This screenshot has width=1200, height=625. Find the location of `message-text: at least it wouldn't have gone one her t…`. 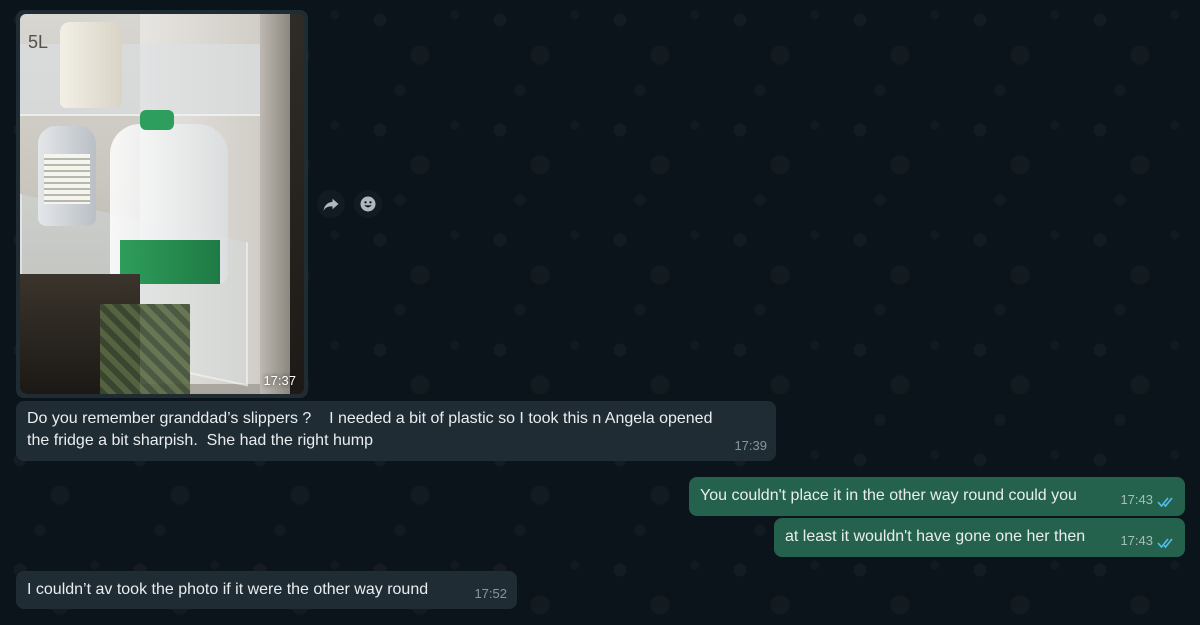

message-text: at least it wouldn't have gone one her t… is located at coordinates (935, 536).